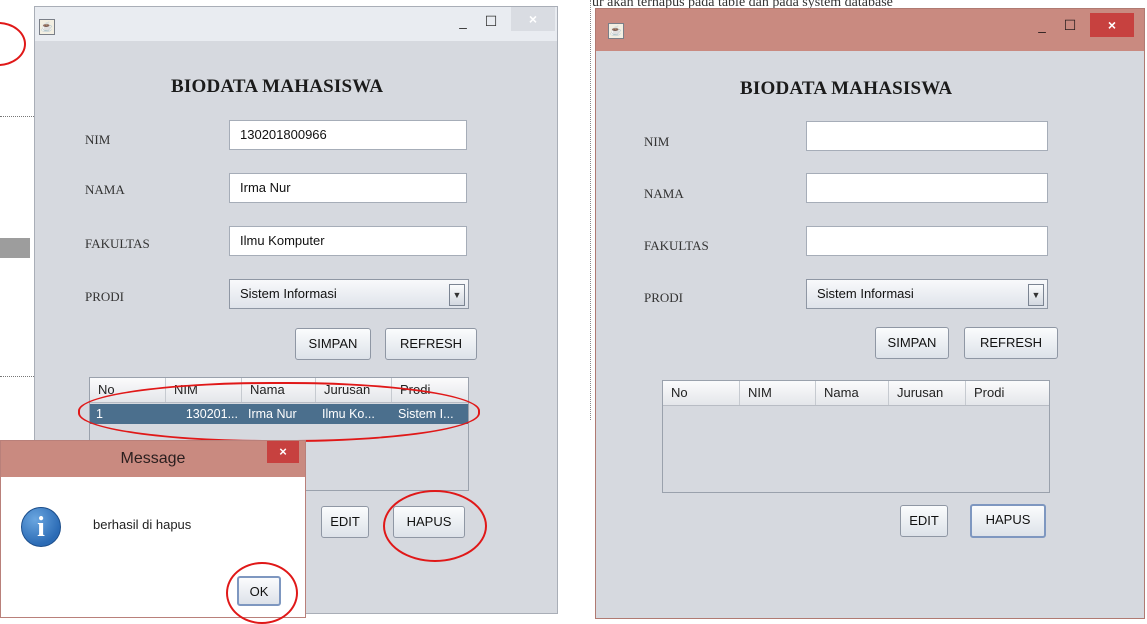 Image resolution: width=1147 pixels, height=624 pixels. What do you see at coordinates (348, 241) in the screenshot?
I see `fakultas-field: Ilmu Komputer` at bounding box center [348, 241].